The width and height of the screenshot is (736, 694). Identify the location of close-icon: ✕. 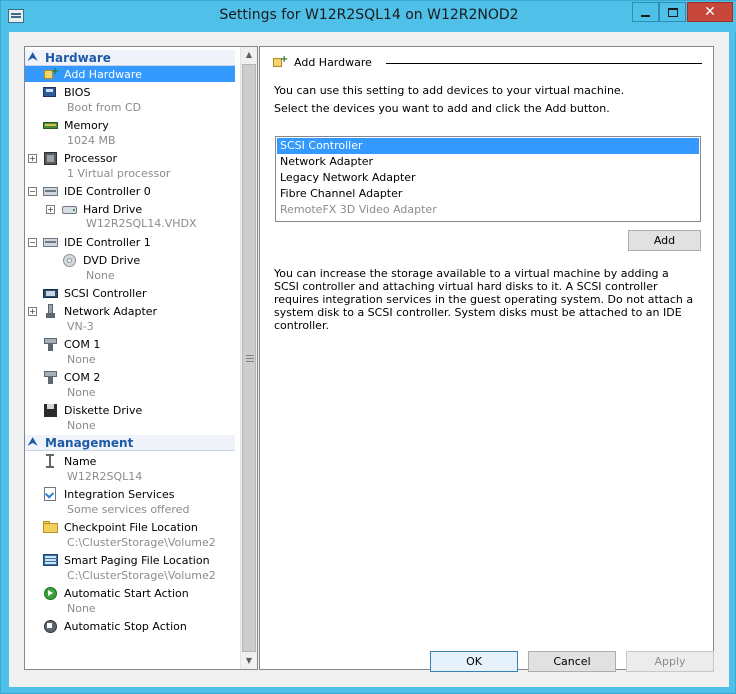
(710, 12).